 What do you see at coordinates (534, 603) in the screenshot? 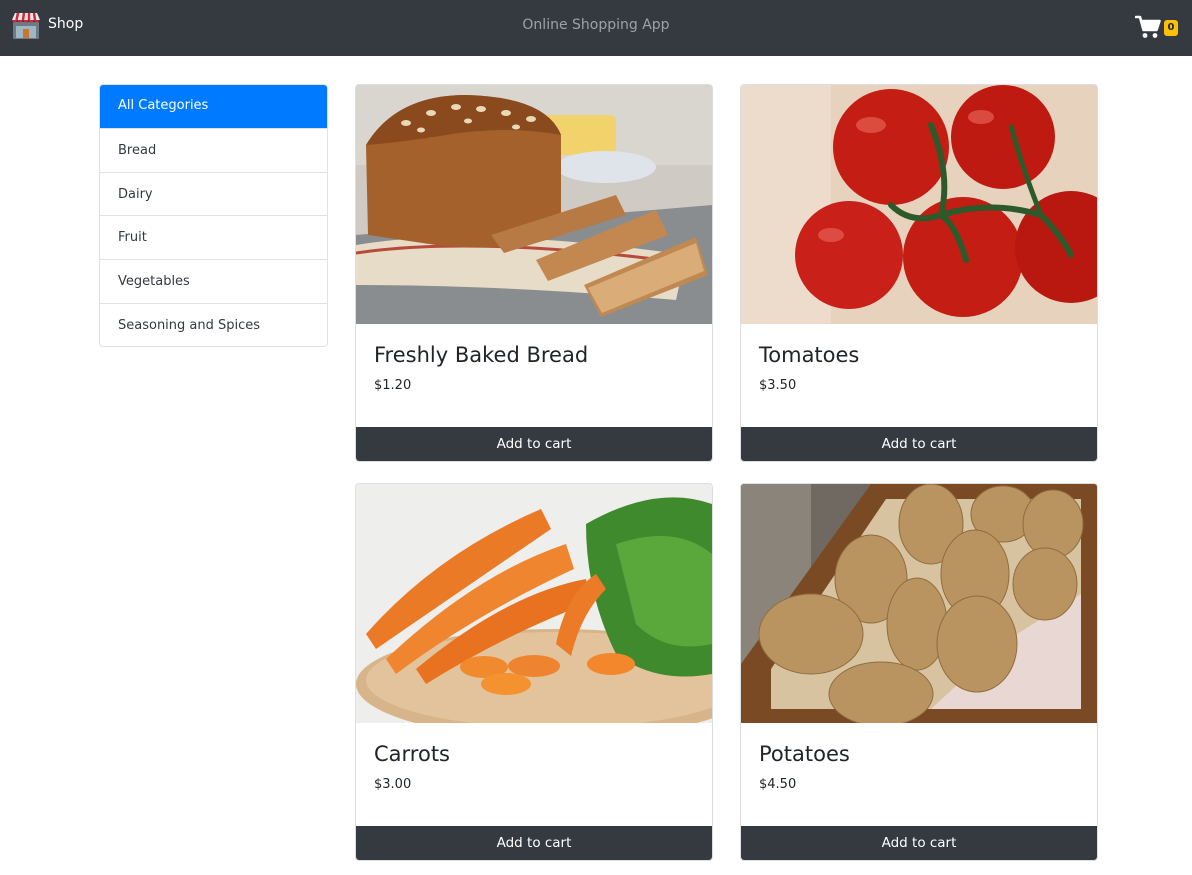
I see `carrots-photo` at bounding box center [534, 603].